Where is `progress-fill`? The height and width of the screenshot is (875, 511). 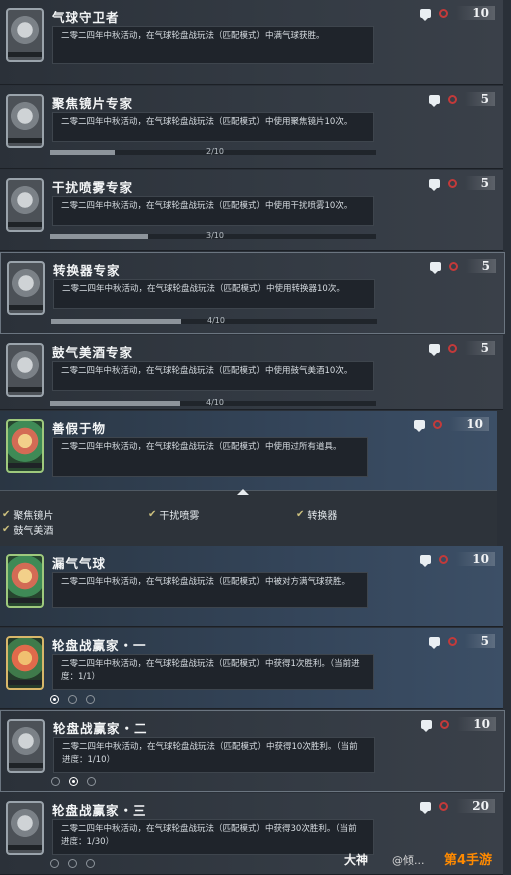
progress-fill is located at coordinates (83, 152).